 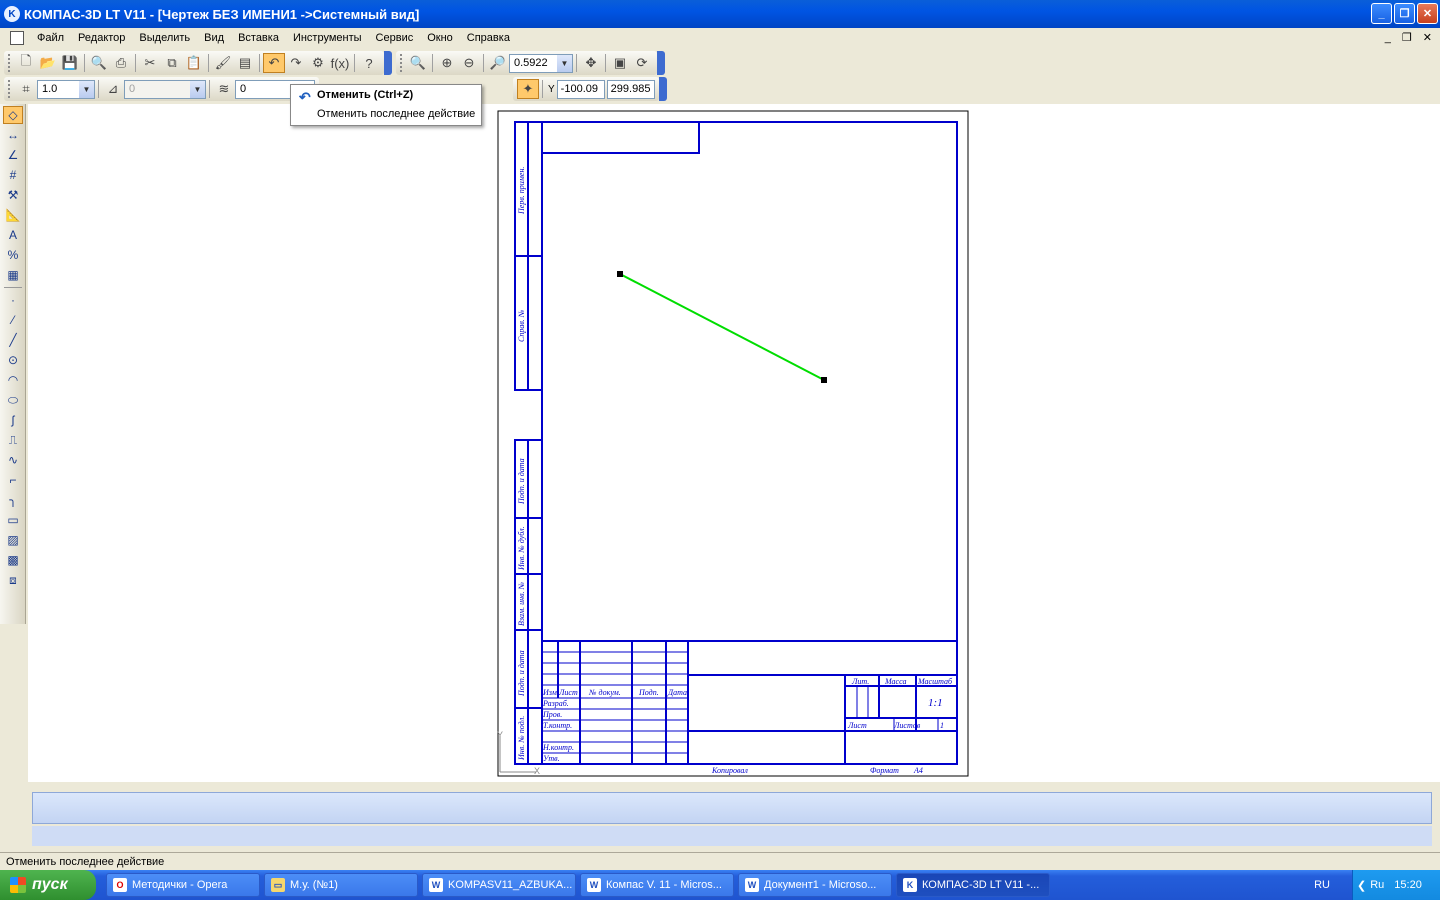 What do you see at coordinates (13, 580) in the screenshot?
I see `collect-contour-icon: ⧈` at bounding box center [13, 580].